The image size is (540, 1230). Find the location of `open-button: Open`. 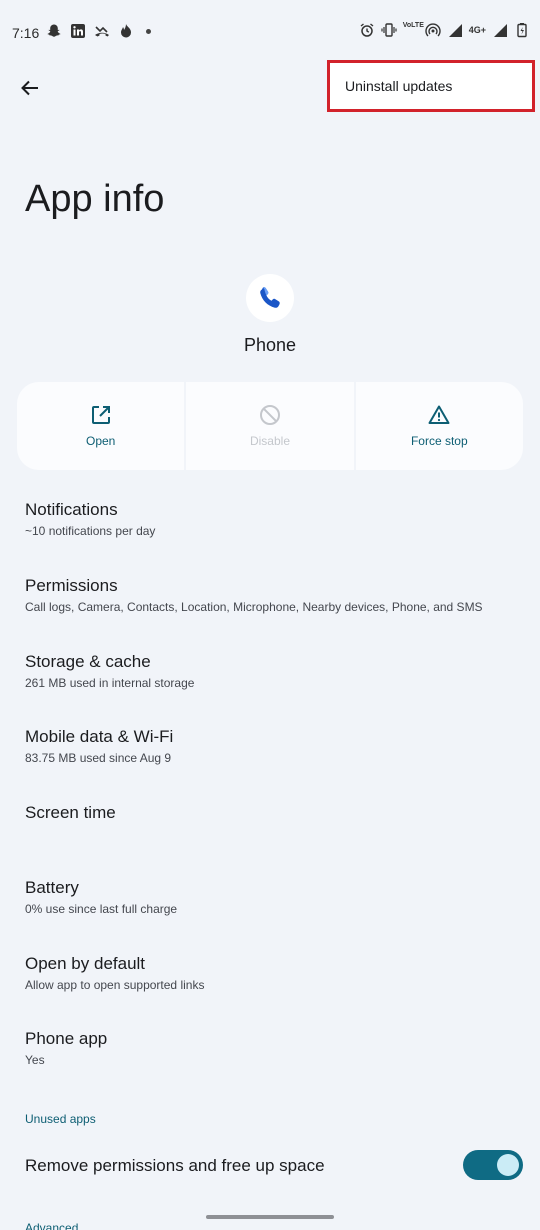

open-button: Open is located at coordinates (101, 426).